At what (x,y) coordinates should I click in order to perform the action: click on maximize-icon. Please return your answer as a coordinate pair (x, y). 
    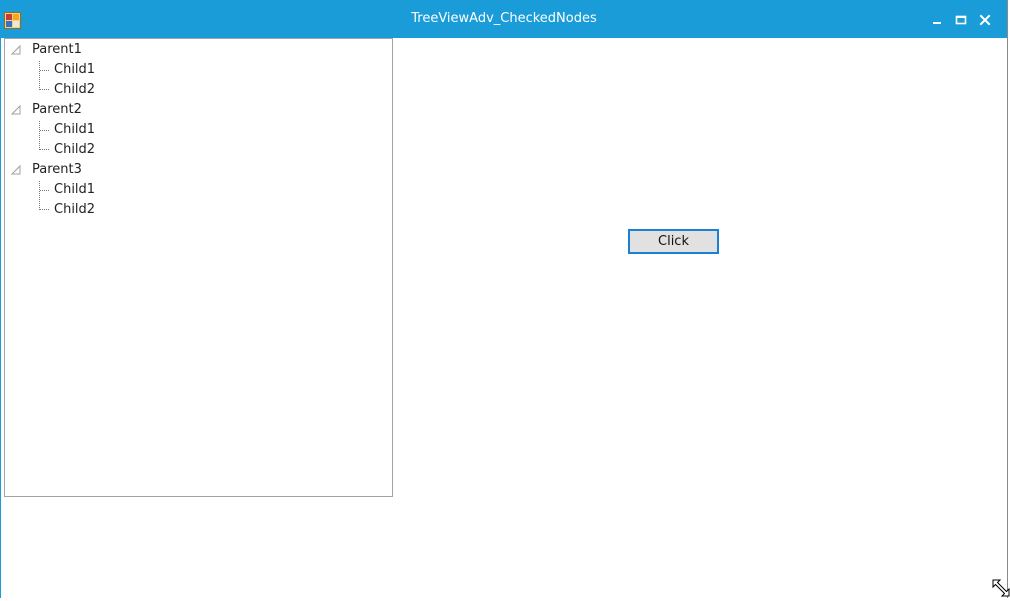
    Looking at the image, I should click on (961, 20).